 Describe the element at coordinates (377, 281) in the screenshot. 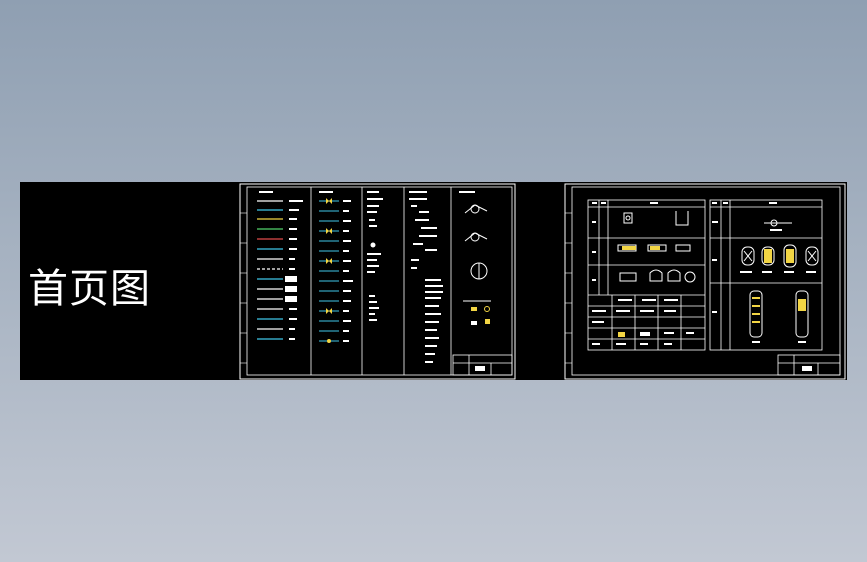

I see `drawing-sheet-legend` at that location.